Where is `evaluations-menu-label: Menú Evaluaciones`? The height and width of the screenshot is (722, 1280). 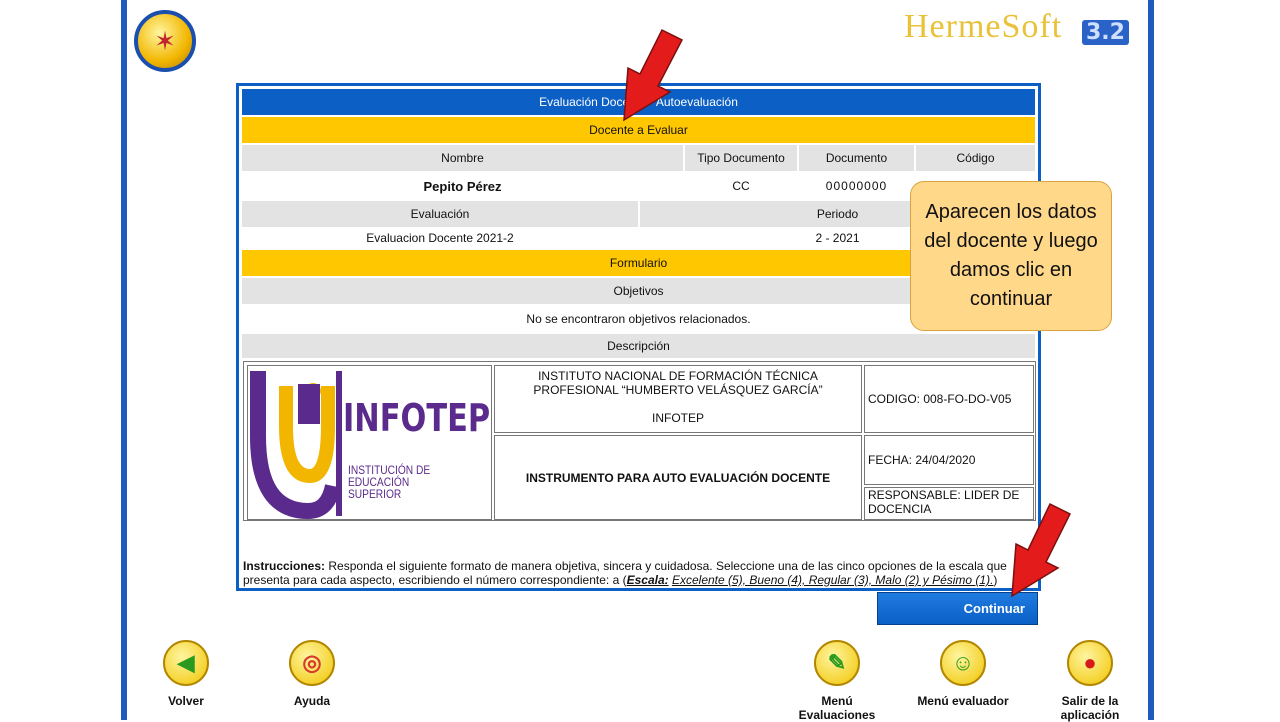 evaluations-menu-label: Menú Evaluaciones is located at coordinates (837, 708).